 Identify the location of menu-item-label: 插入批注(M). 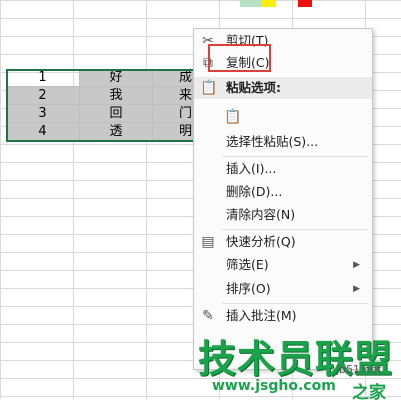
(261, 315).